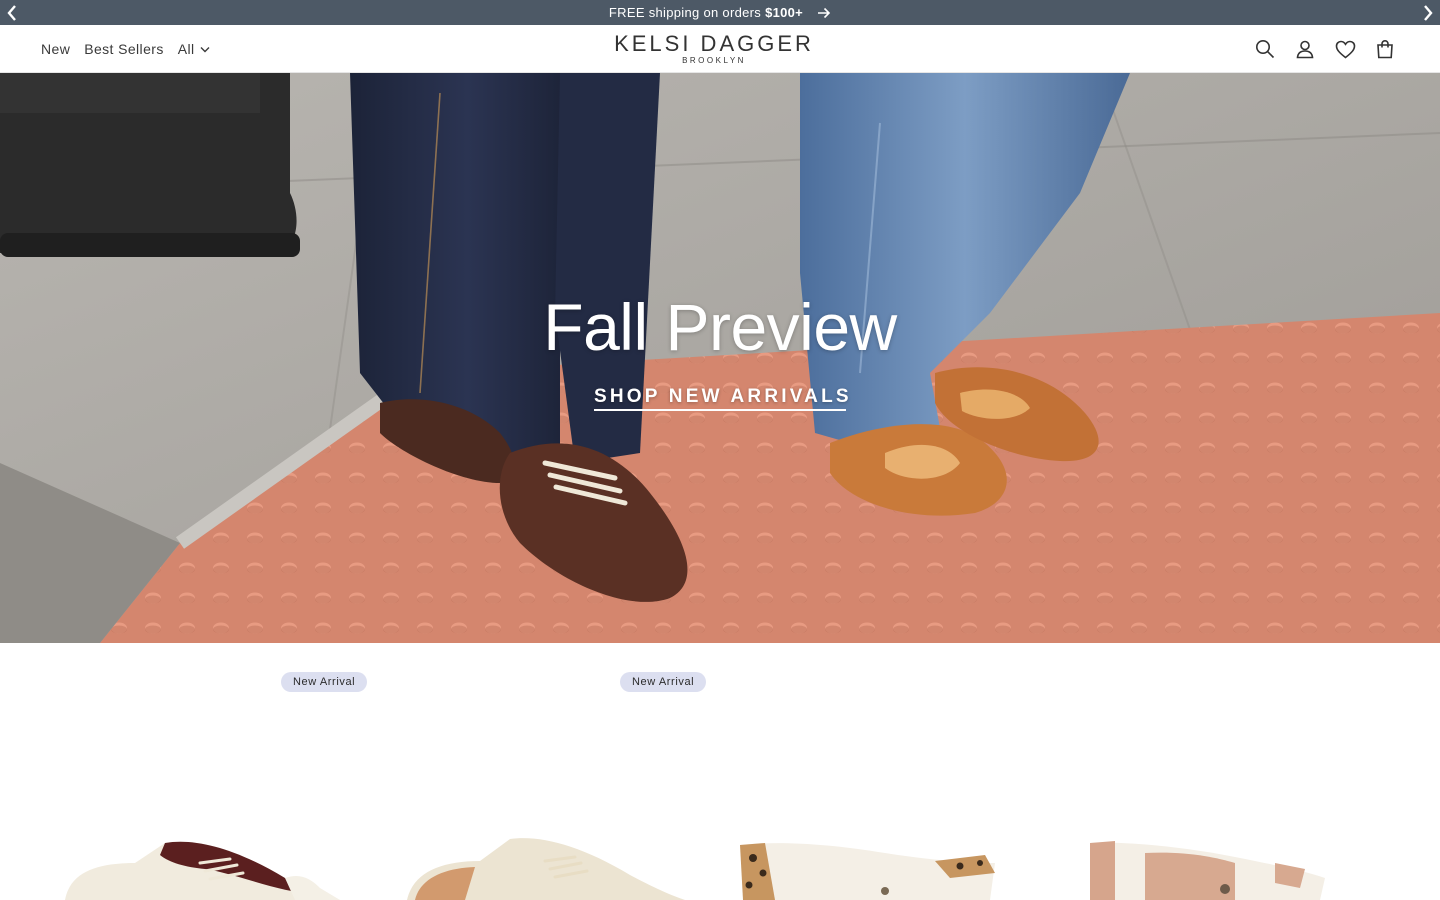  What do you see at coordinates (55, 49) in the screenshot?
I see `nav-link-new: New` at bounding box center [55, 49].